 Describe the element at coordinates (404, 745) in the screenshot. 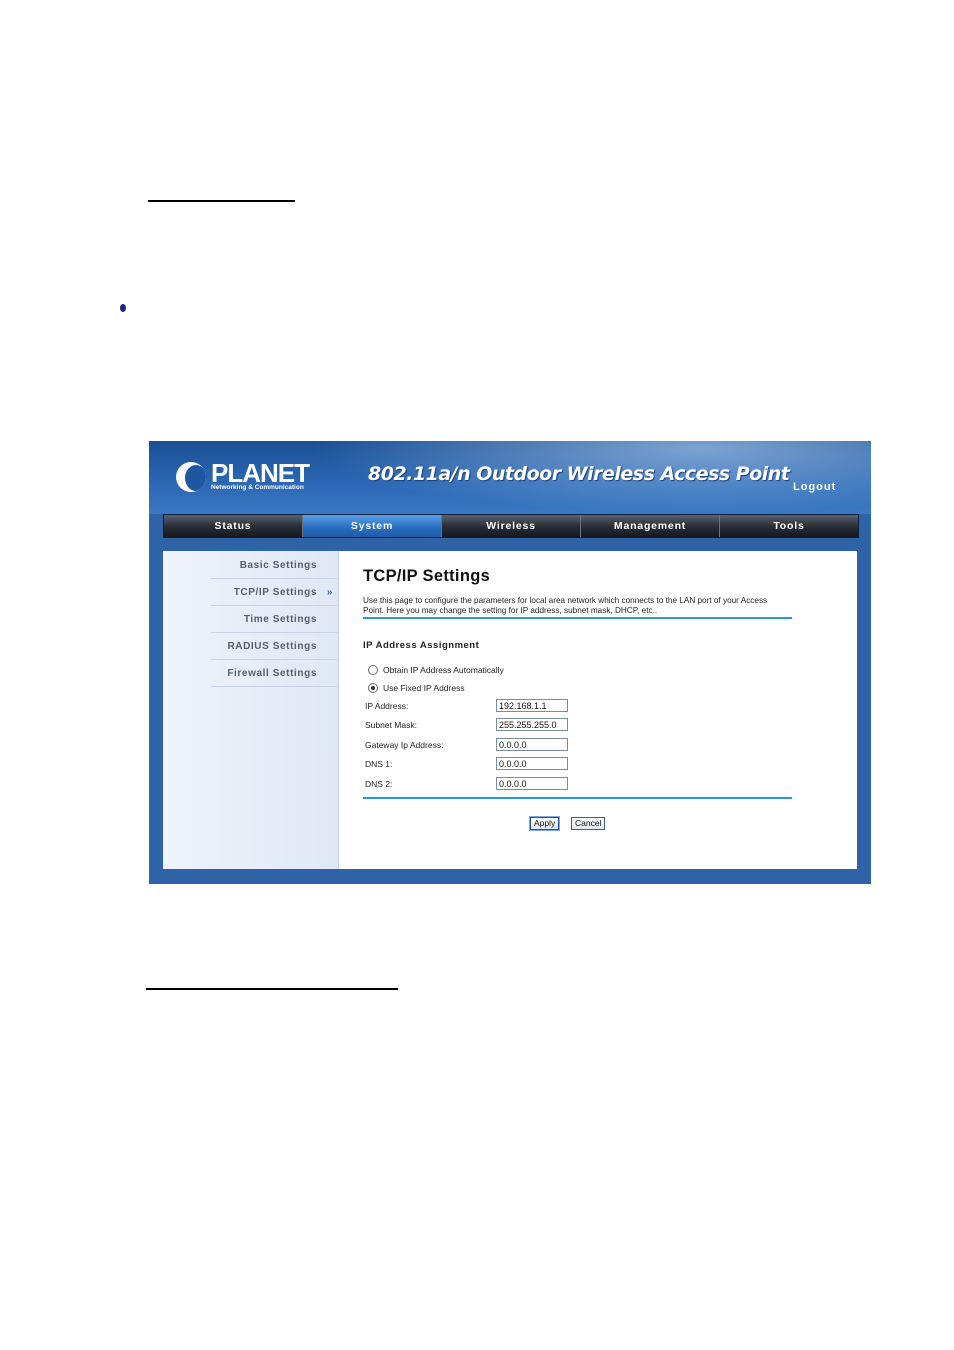

I see `gateway-label: Gateway Ip Address:` at that location.